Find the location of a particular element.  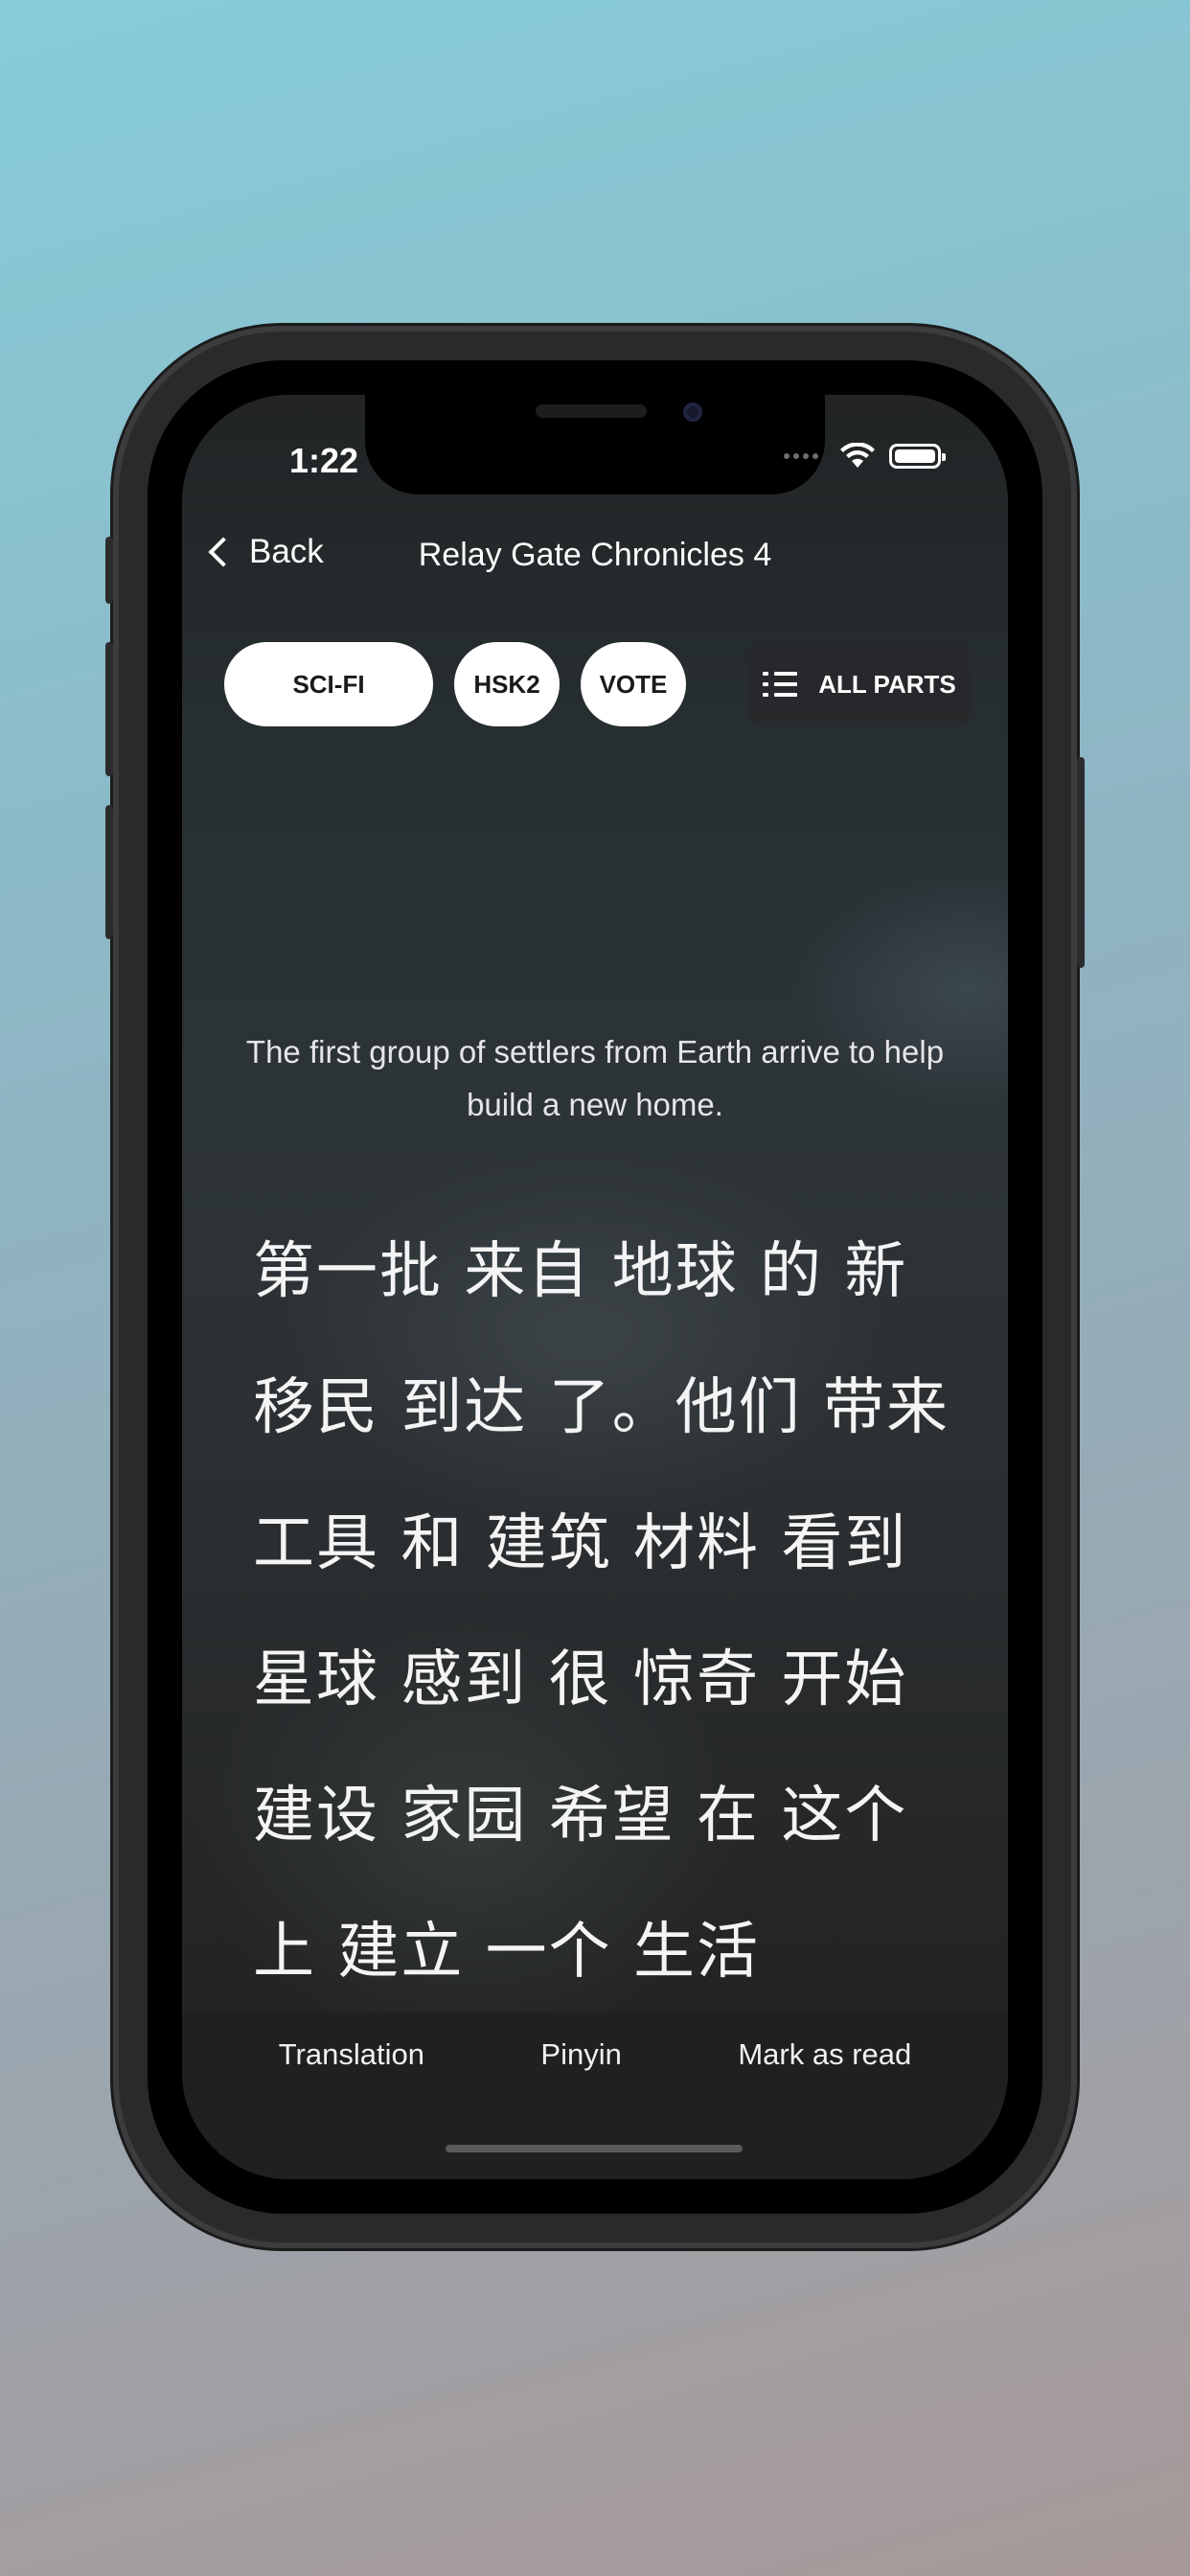

list-icon is located at coordinates (780, 684).